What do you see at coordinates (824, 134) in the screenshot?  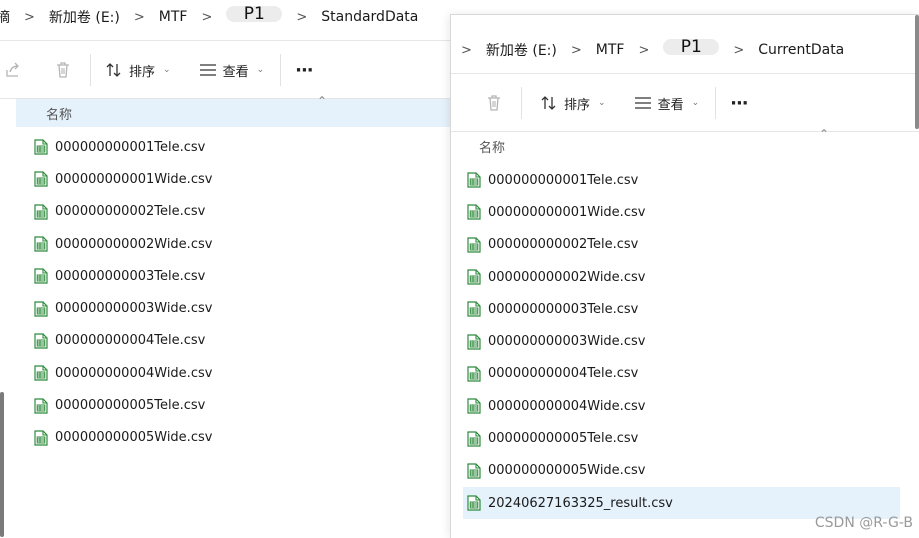 I see `chevron-up-icon: ⌃` at bounding box center [824, 134].